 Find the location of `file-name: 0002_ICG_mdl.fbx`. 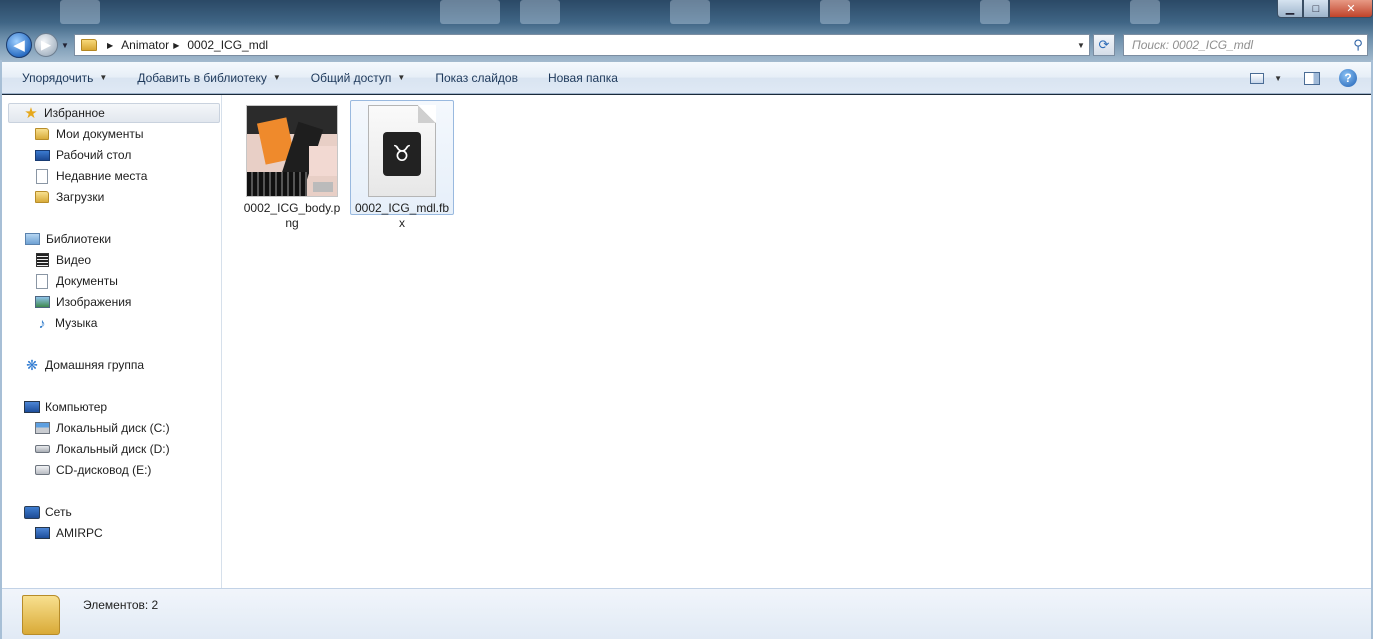

file-name: 0002_ICG_mdl.fbx is located at coordinates (402, 215).